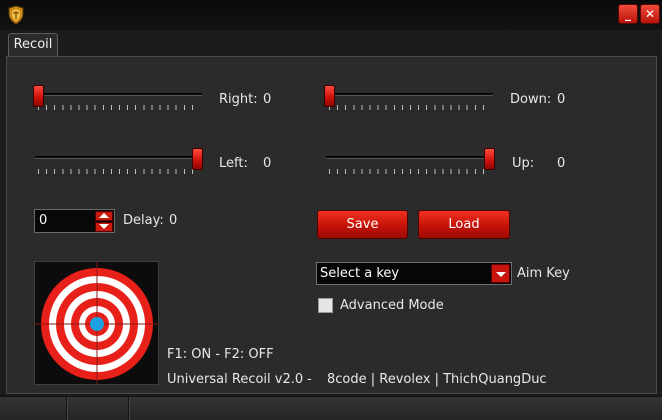  Describe the element at coordinates (325, 305) in the screenshot. I see `advanced-mode-checkbox` at that location.